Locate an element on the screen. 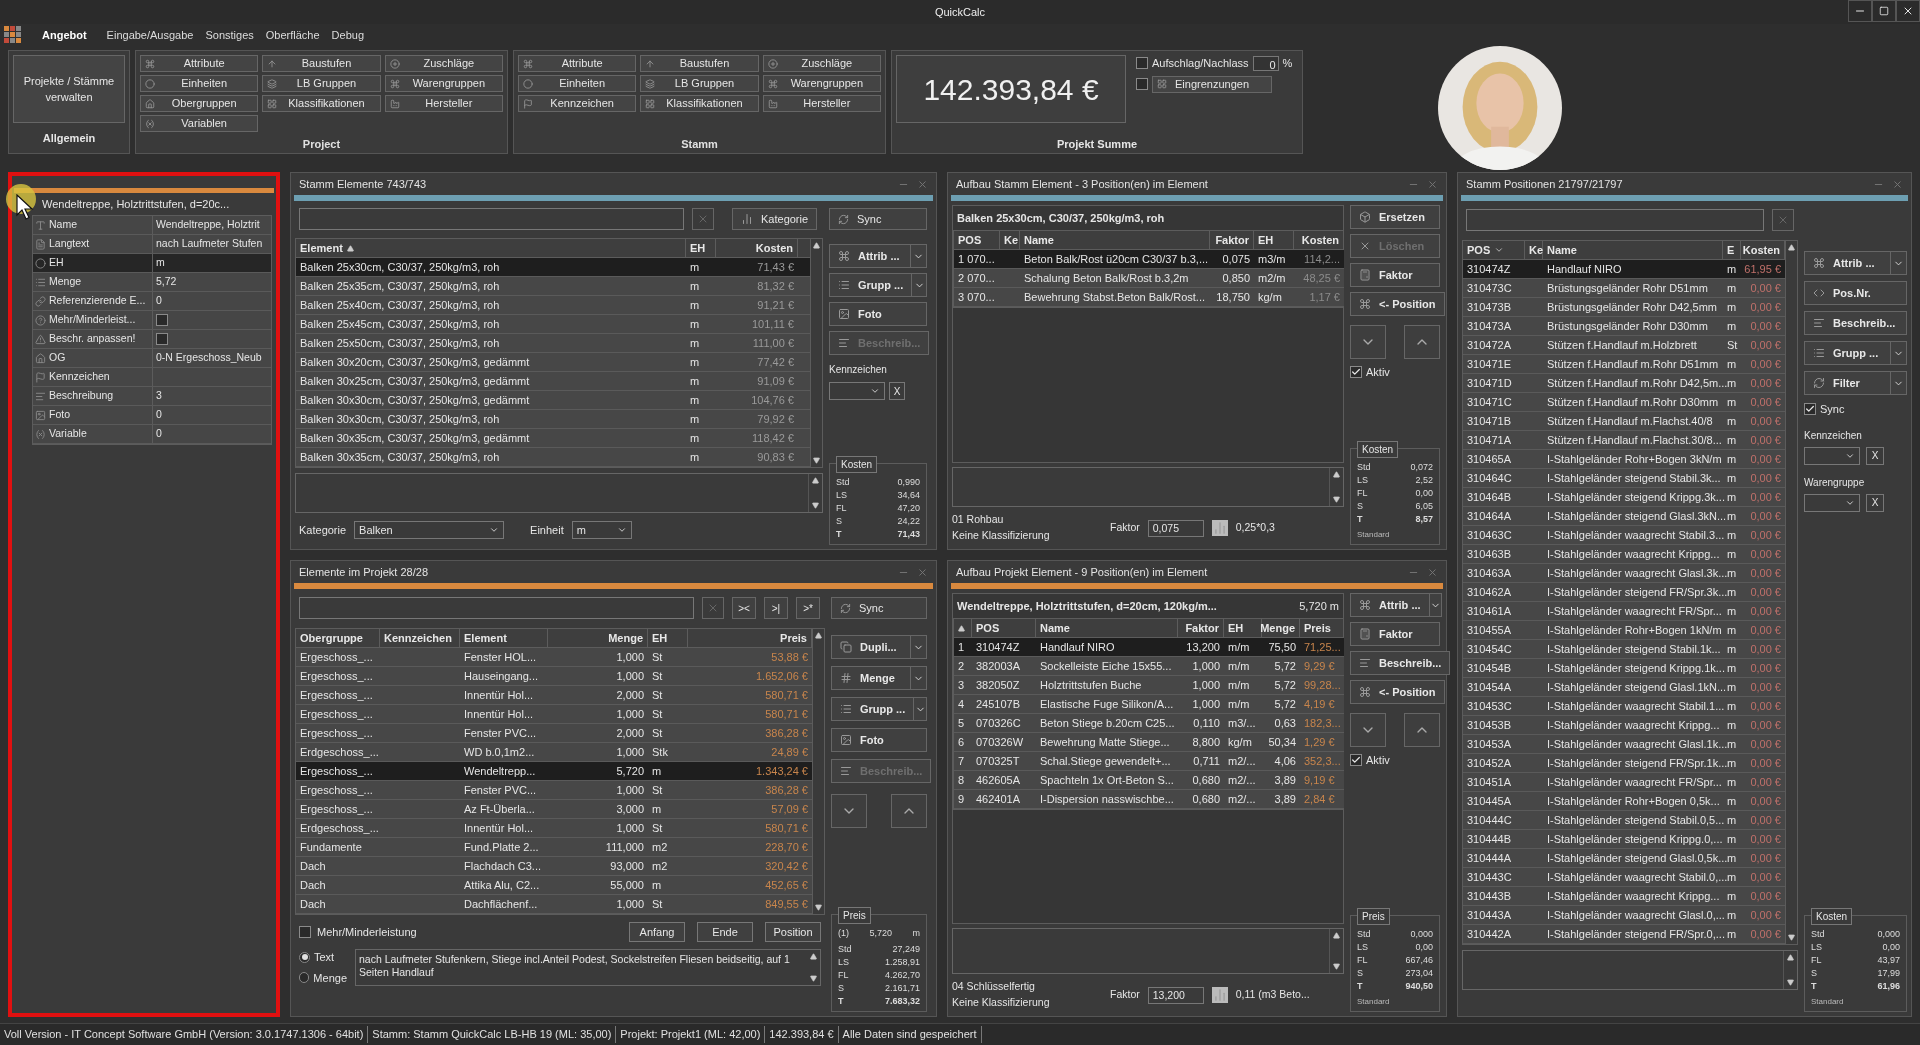 This screenshot has width=1920, height=1045. menu-tab: Angebot is located at coordinates (64, 35).